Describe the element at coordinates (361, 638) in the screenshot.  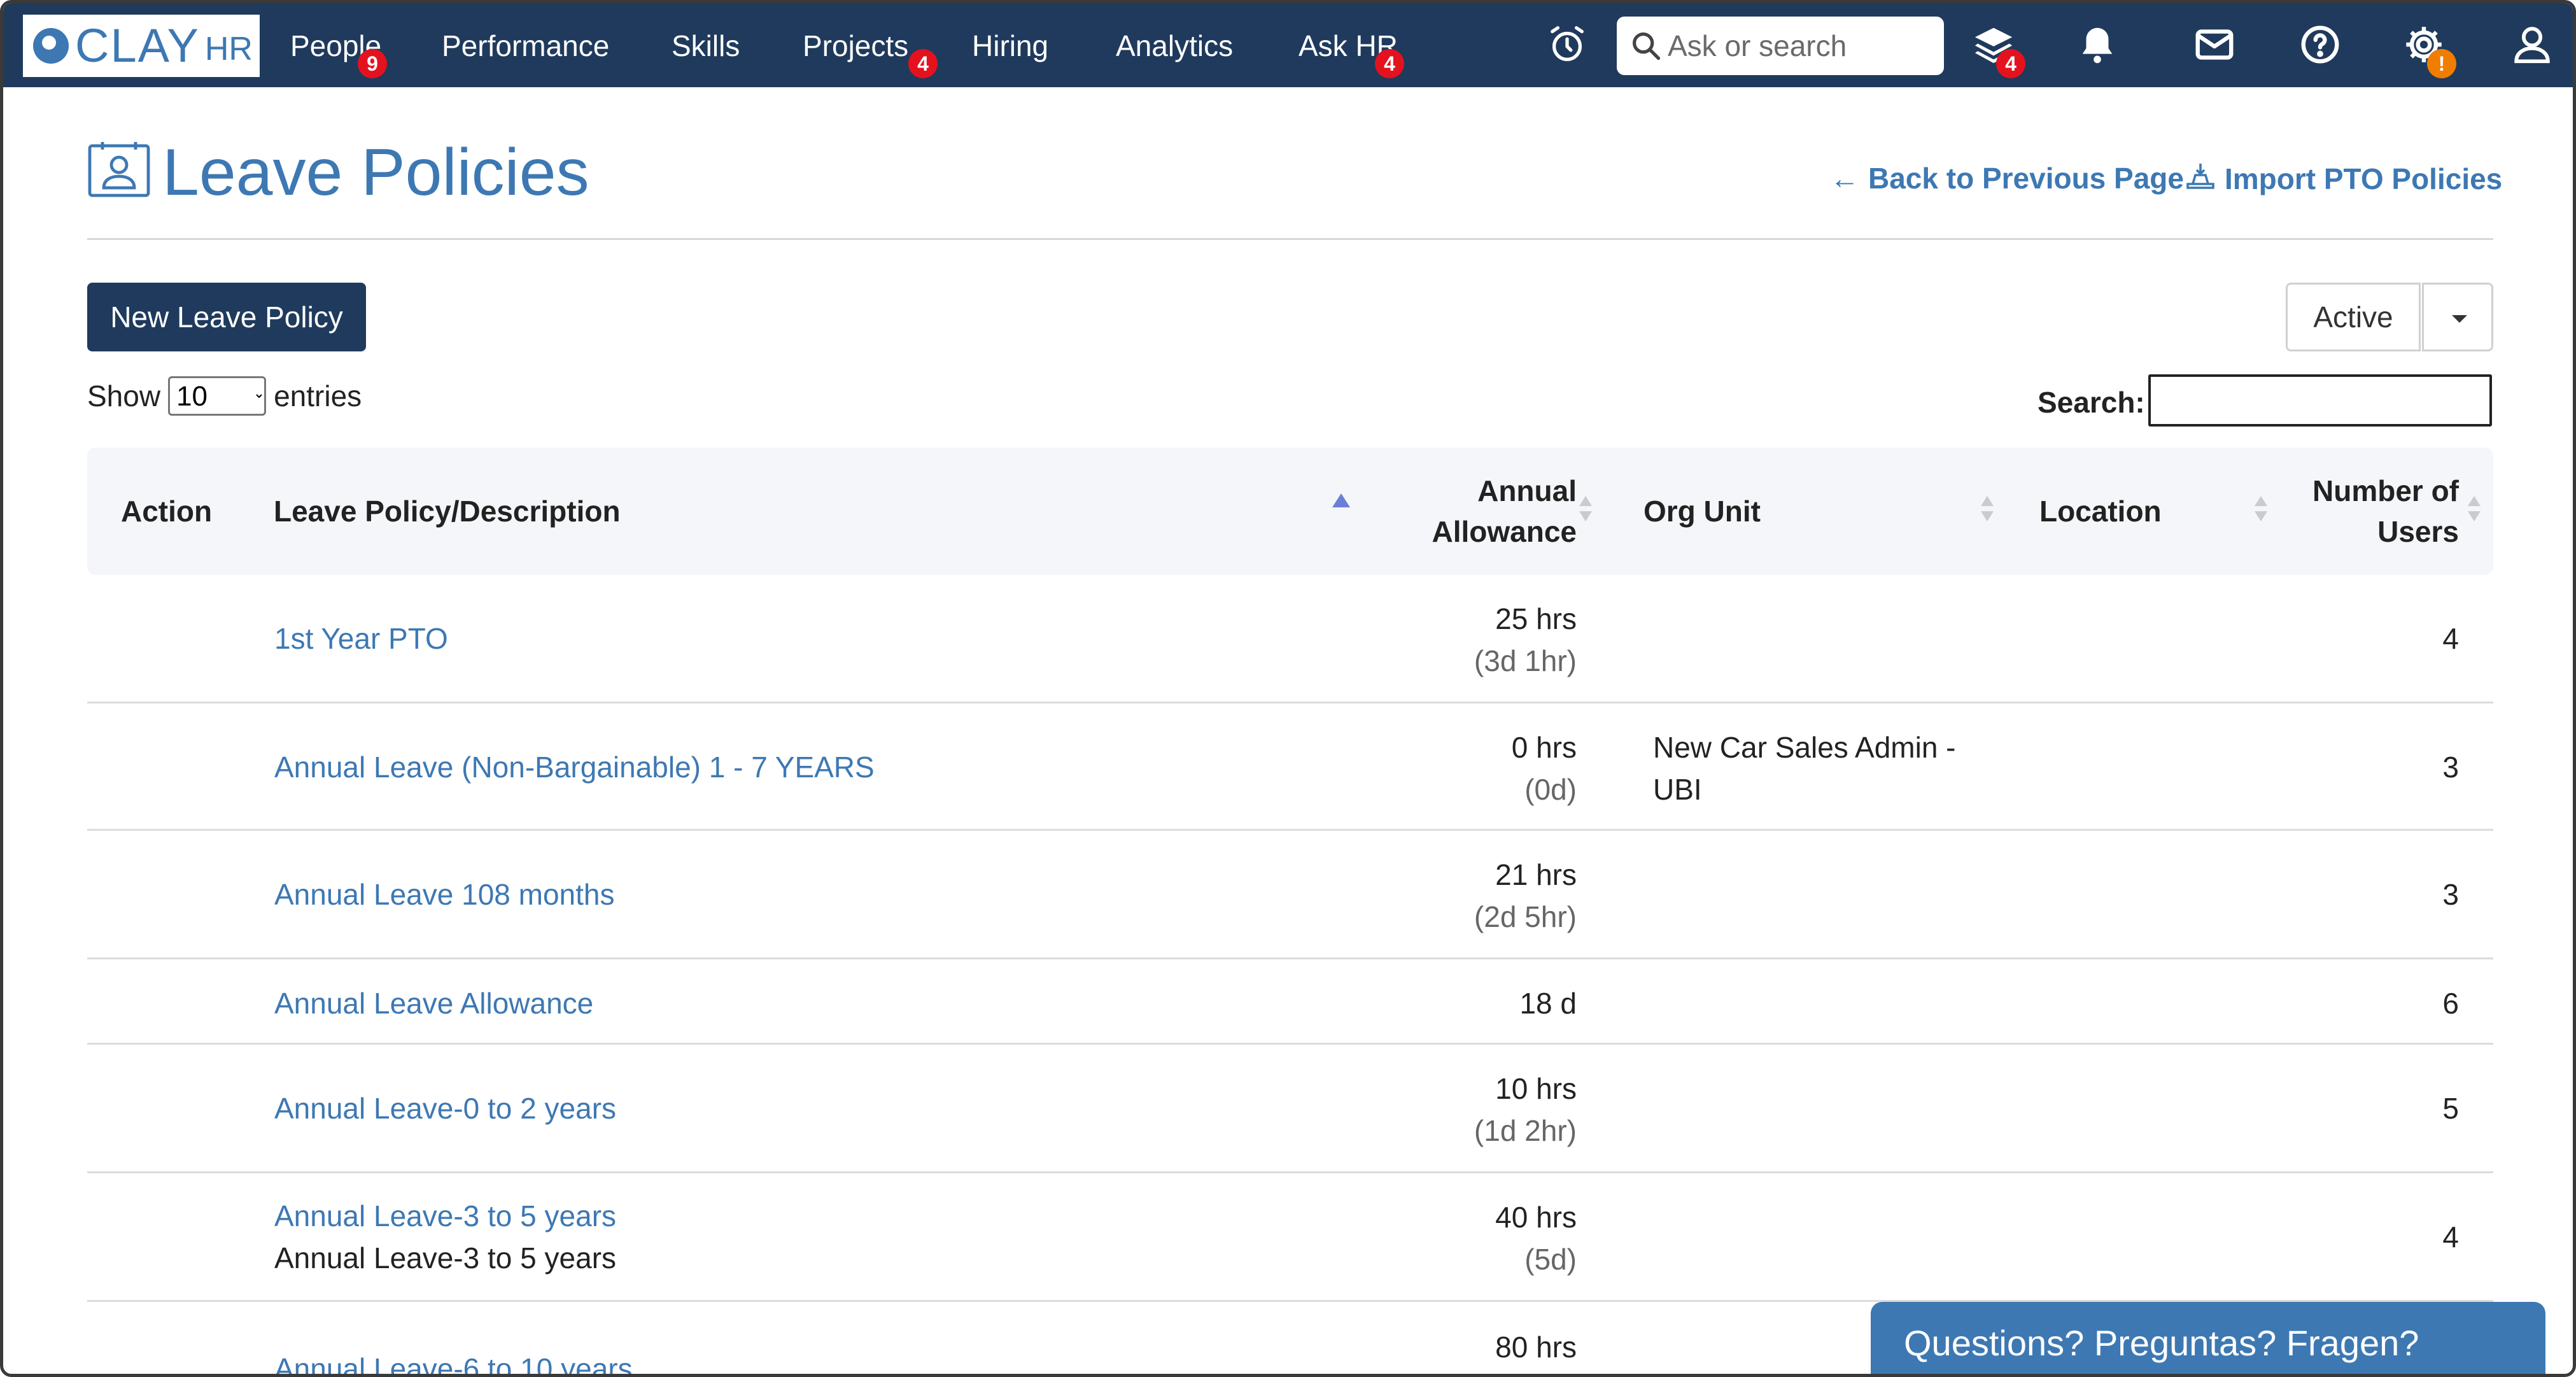
I see `policy-link: 1st Year PTO` at that location.